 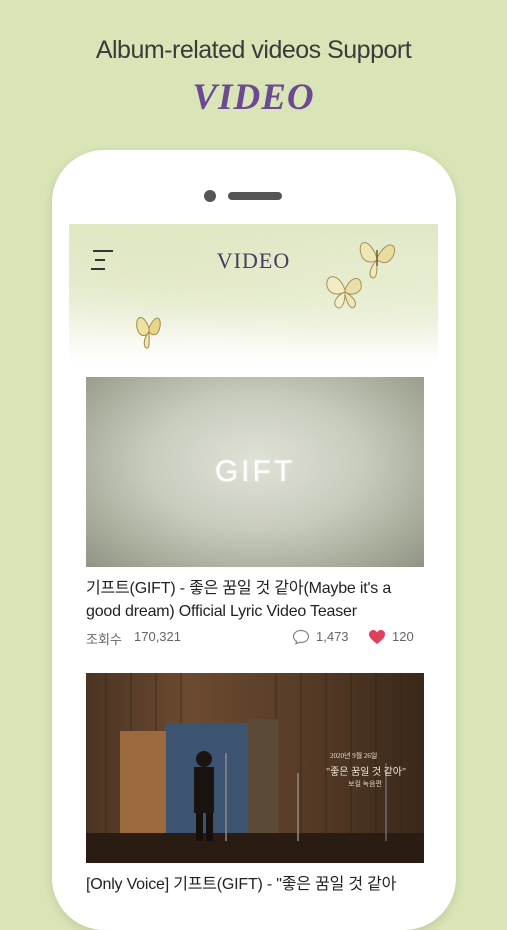 I want to click on video-meta: 조회수 170,321 1,473 120, so click(x=255, y=638).